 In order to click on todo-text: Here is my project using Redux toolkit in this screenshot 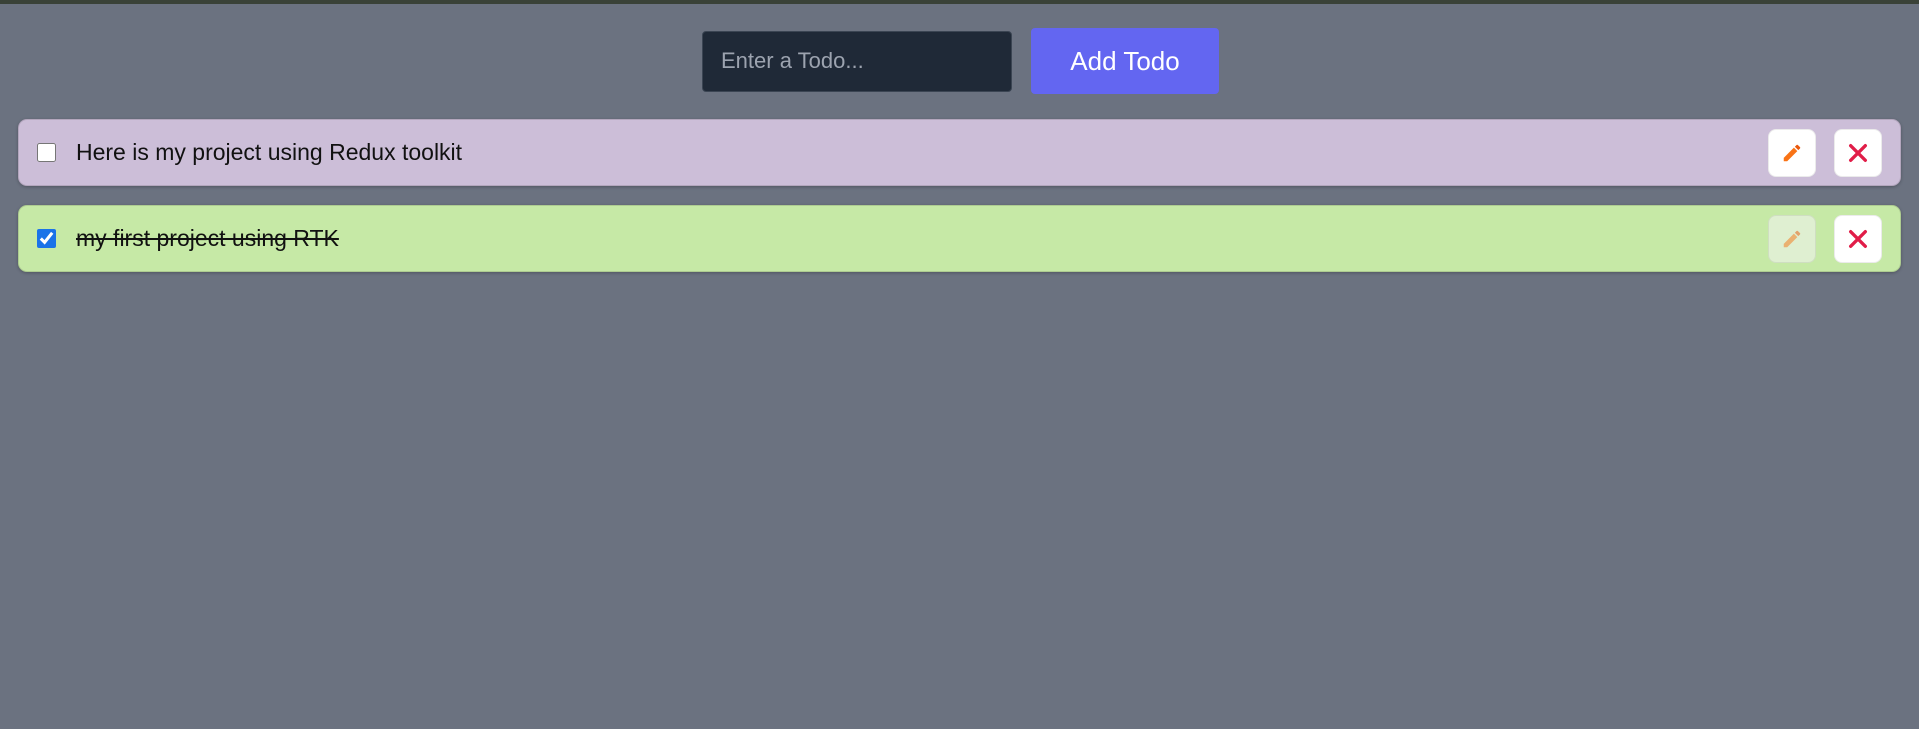, I will do `click(269, 152)`.